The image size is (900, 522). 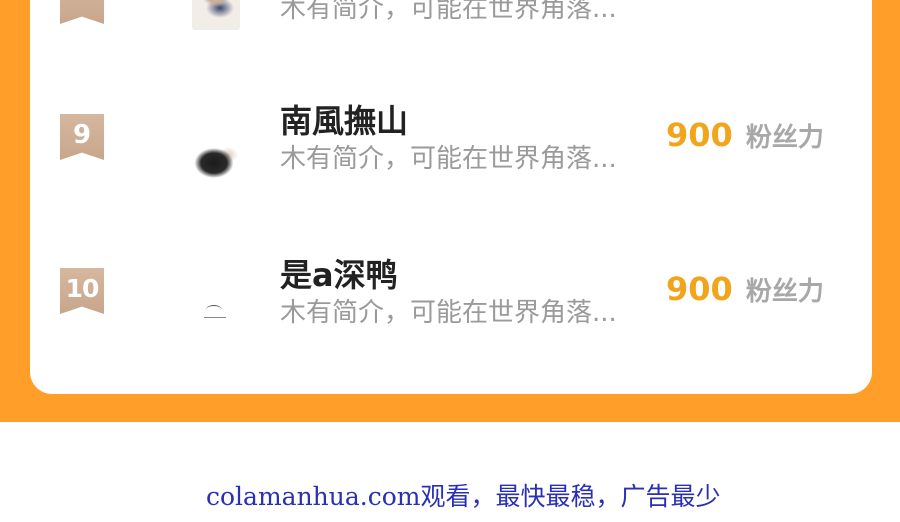 What do you see at coordinates (82, 291) in the screenshot?
I see `rank-badge: 10` at bounding box center [82, 291].